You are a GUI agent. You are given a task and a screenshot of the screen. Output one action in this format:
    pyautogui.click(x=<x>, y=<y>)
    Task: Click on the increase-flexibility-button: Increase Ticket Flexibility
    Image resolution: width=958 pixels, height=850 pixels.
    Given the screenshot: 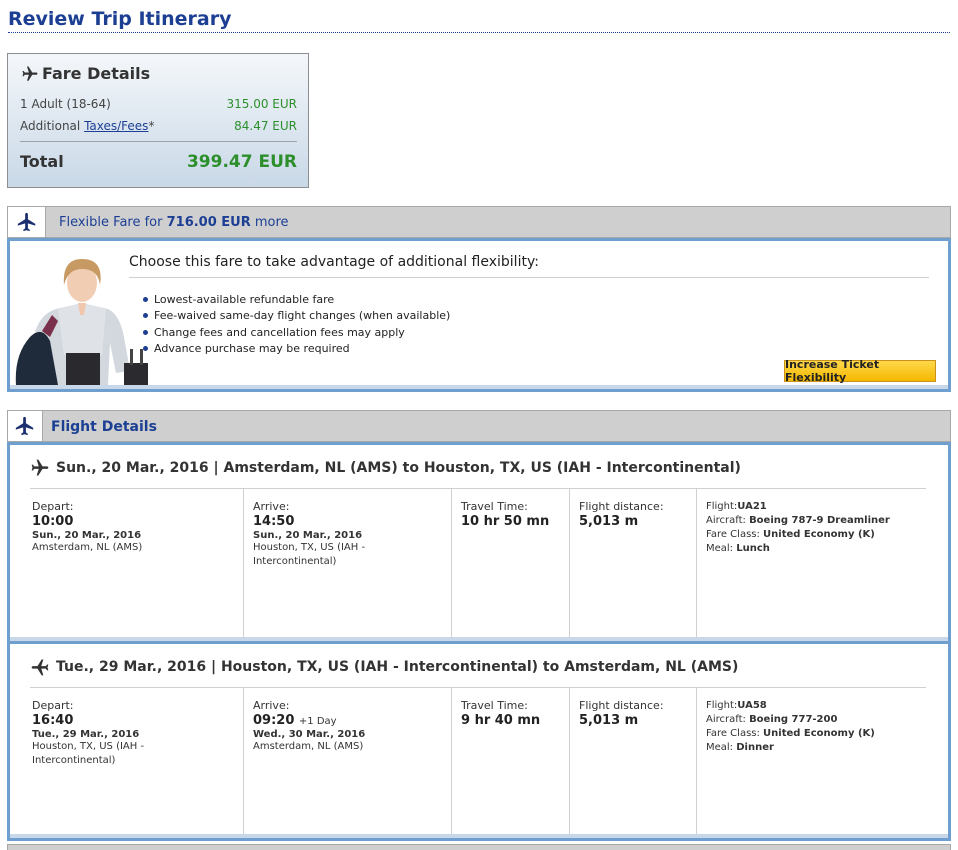 What is the action you would take?
    pyautogui.click(x=860, y=371)
    